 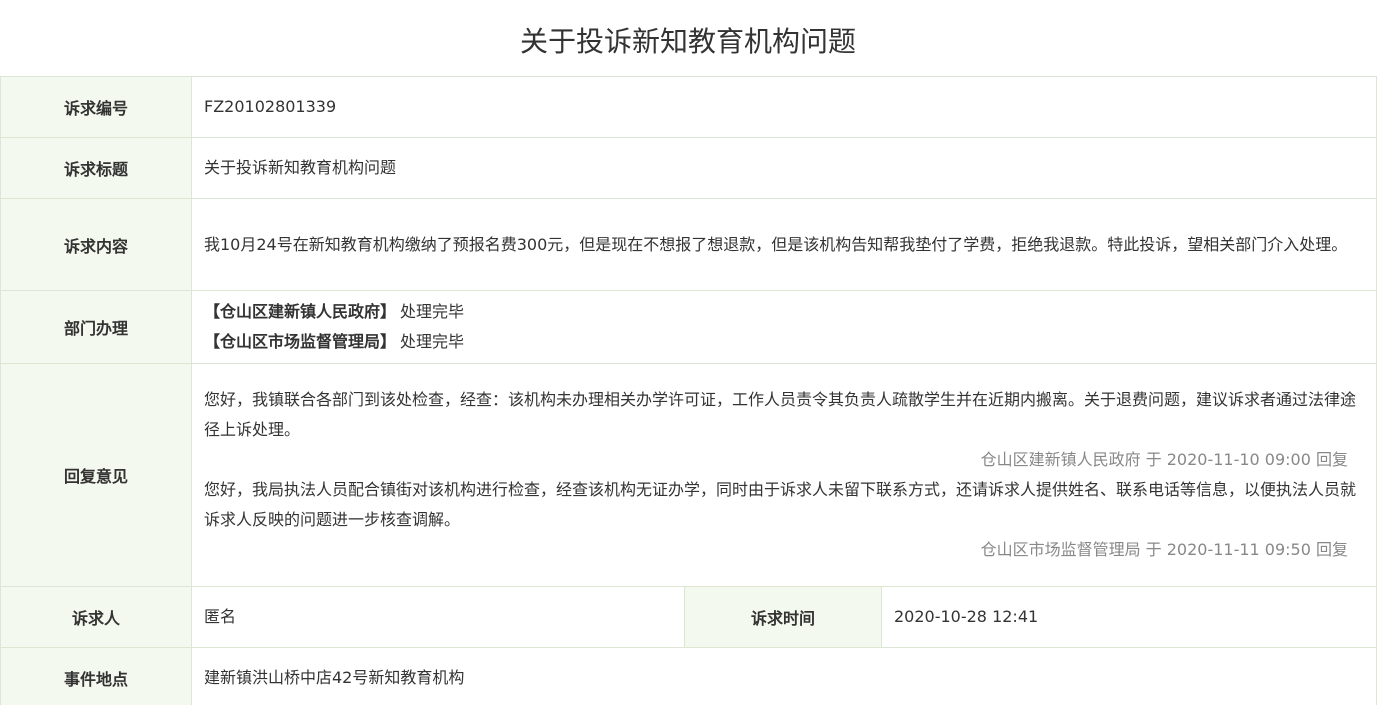 I want to click on case-title-label: 诉求标题, so click(x=96, y=168).